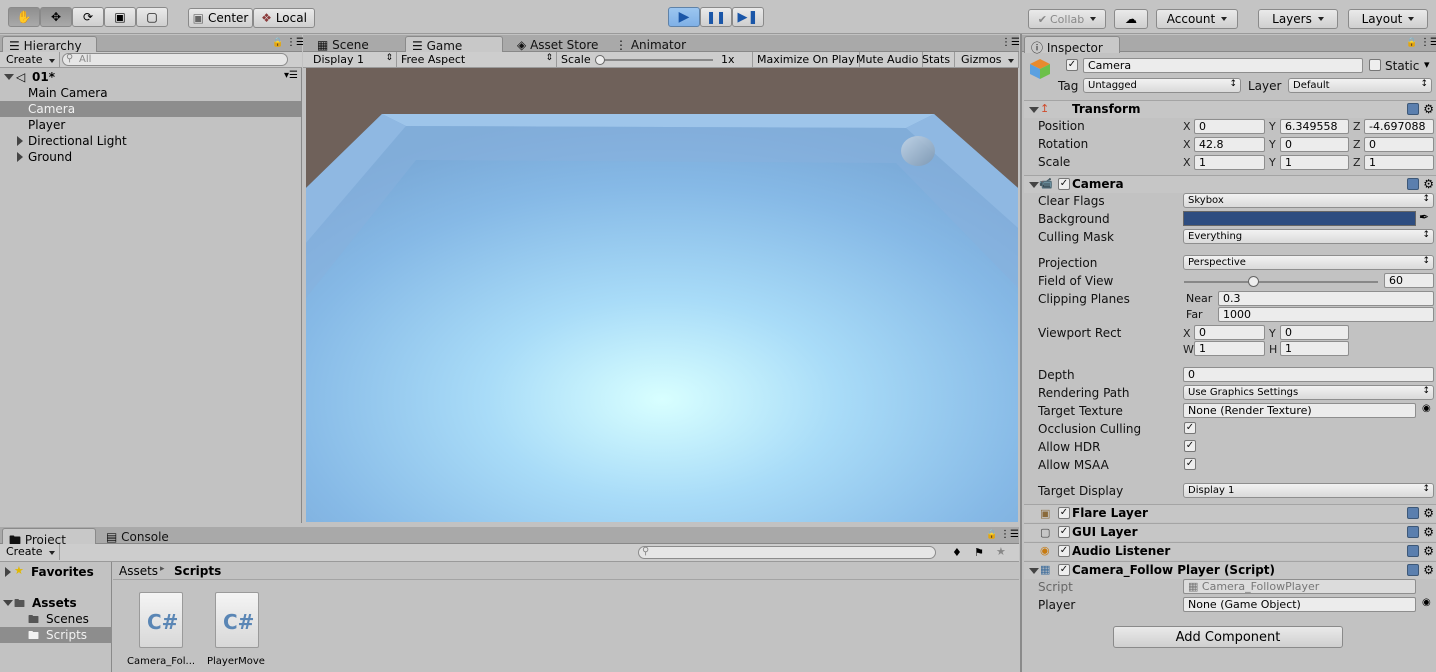  Describe the element at coordinates (31, 60) in the screenshot. I see `hierarchy-create-dropdown: Create` at that location.